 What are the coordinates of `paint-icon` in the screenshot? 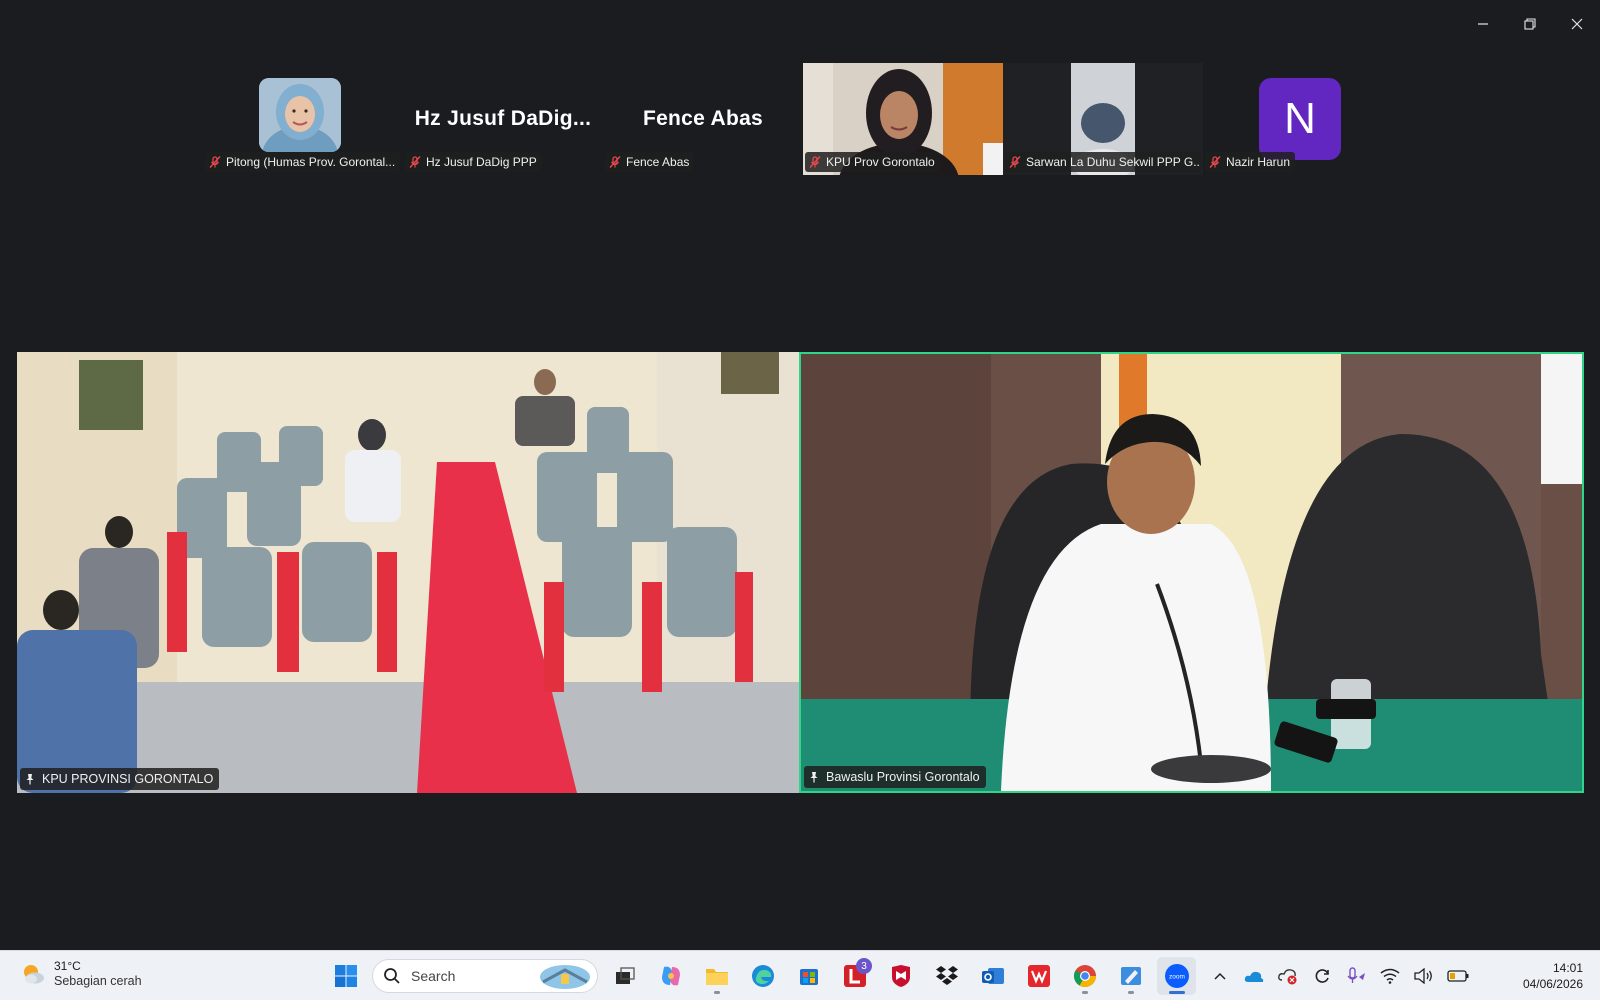 It's located at (1130, 976).